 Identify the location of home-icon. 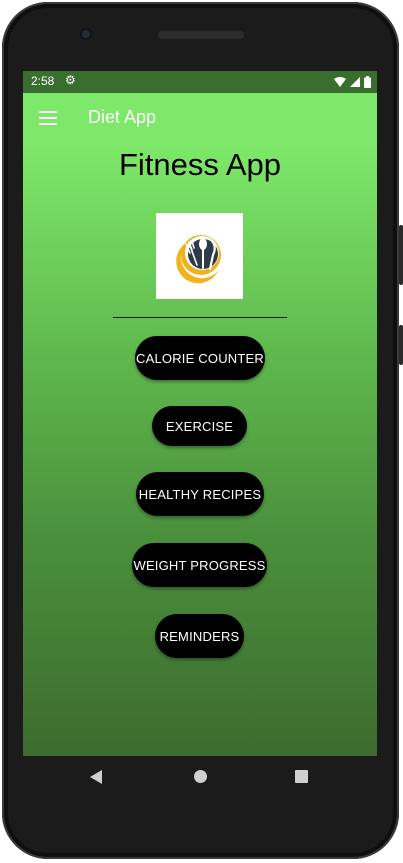
(200, 776).